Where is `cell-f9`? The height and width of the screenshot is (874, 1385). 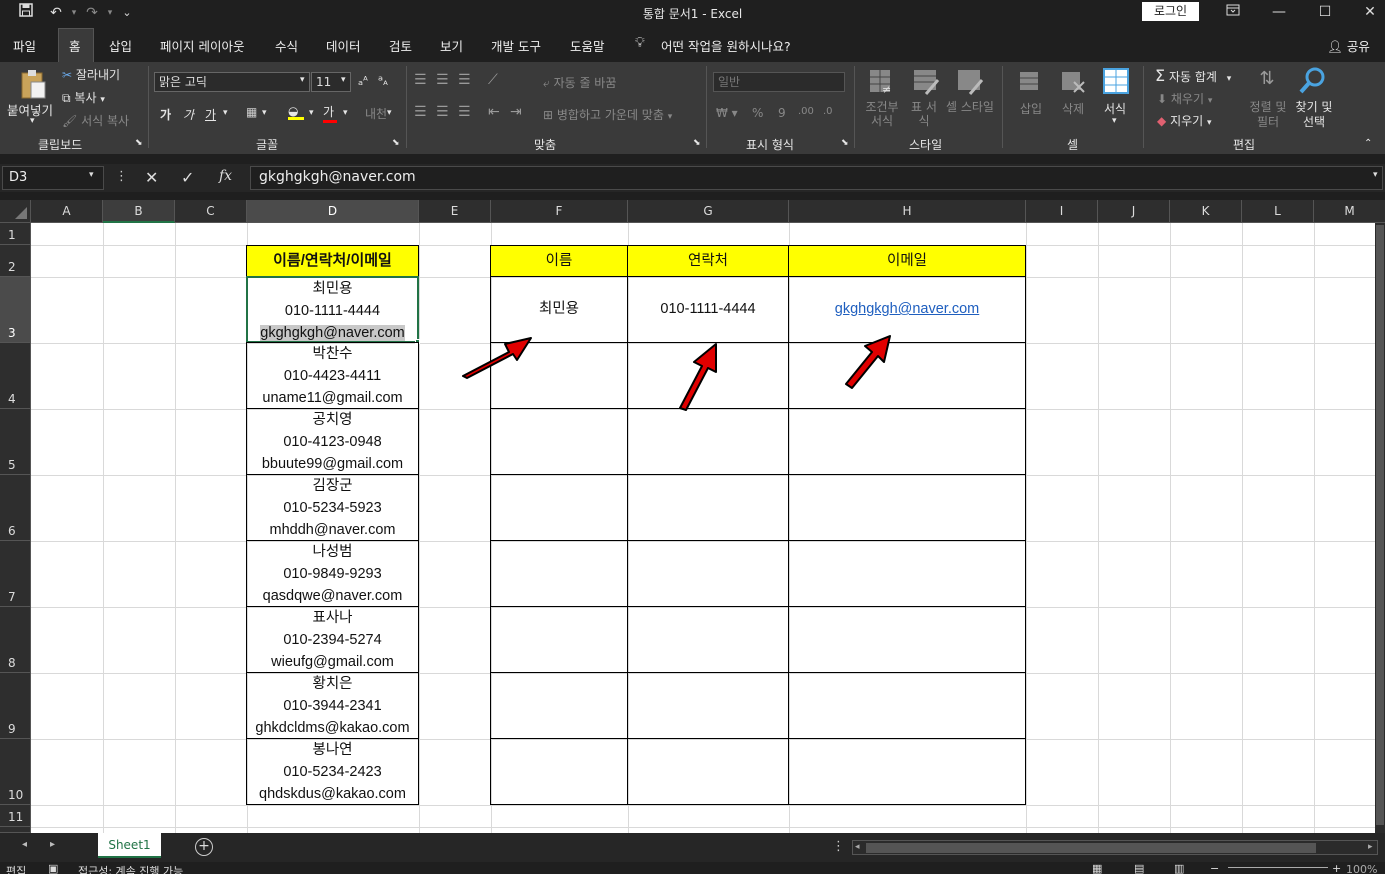
cell-f9 is located at coordinates (559, 705).